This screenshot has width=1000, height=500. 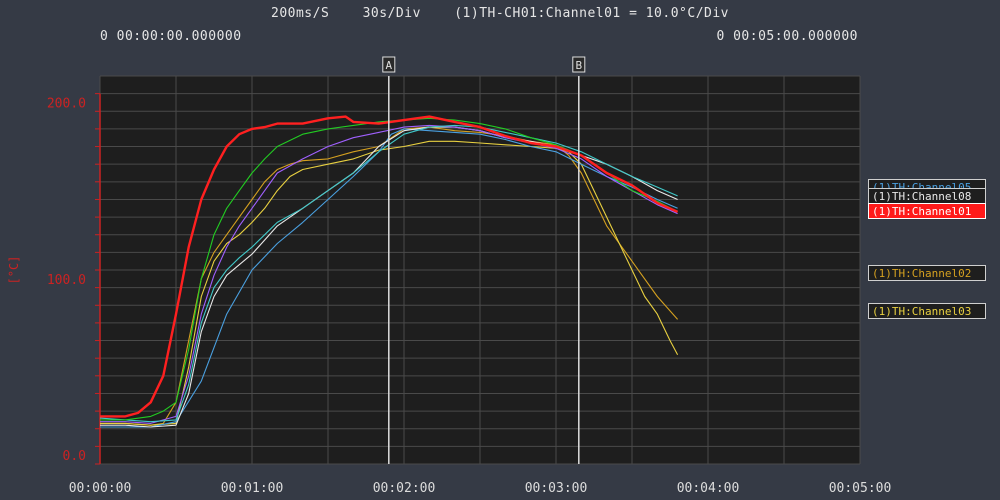 I want to click on legend-item: (1)TH:Channel02, so click(x=927, y=273).